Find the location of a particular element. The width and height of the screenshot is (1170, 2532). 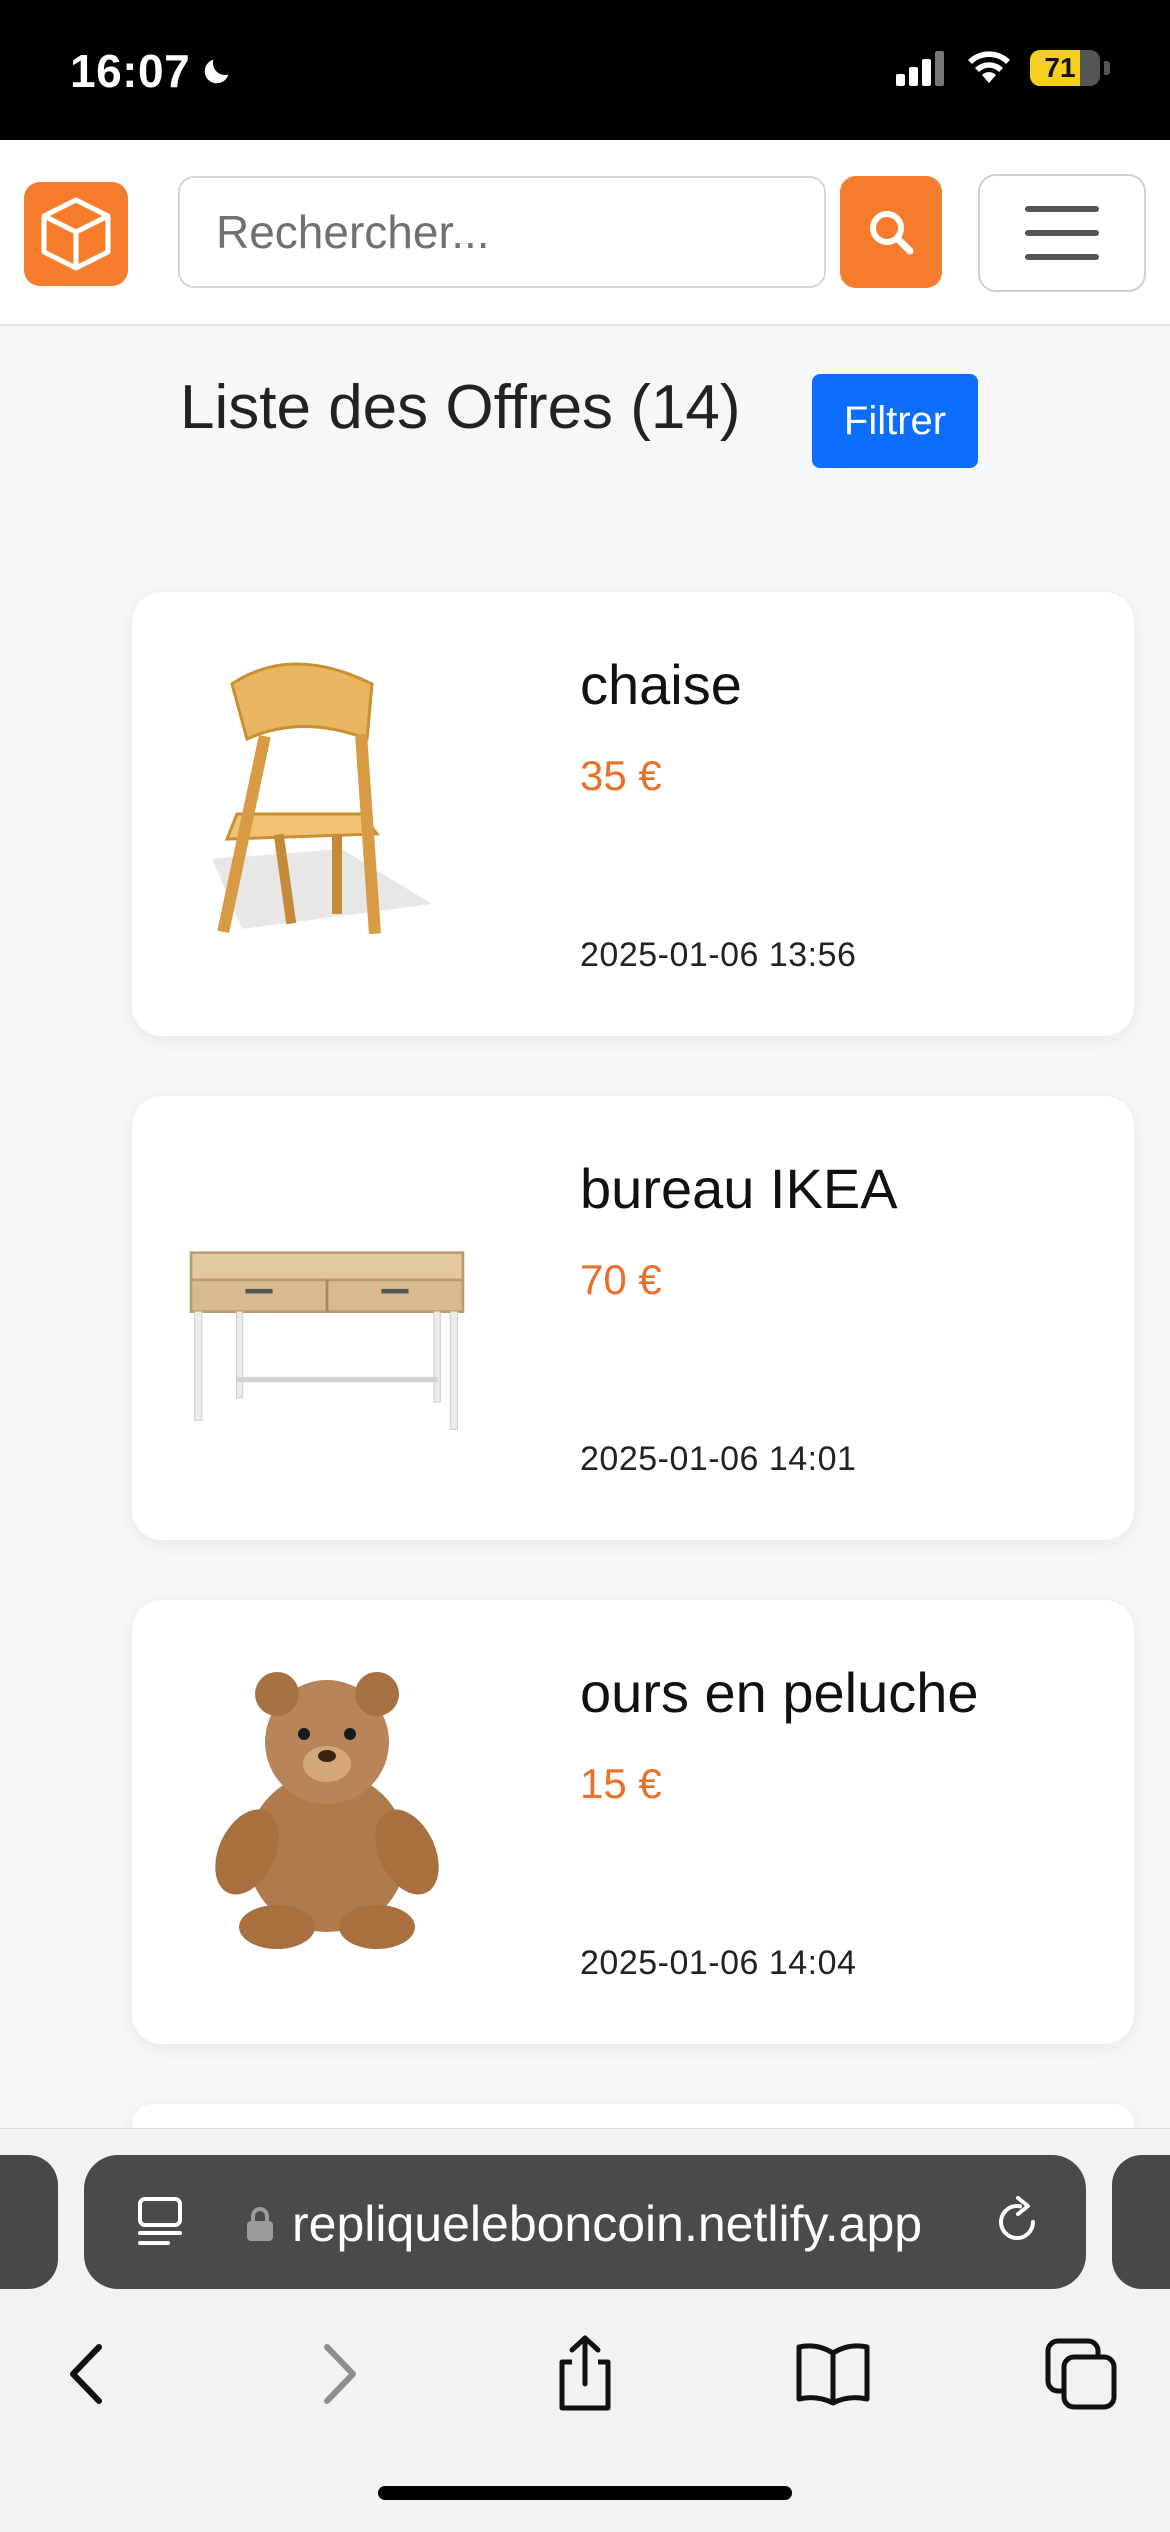

status-bar: 16:07 71 is located at coordinates (585, 70).